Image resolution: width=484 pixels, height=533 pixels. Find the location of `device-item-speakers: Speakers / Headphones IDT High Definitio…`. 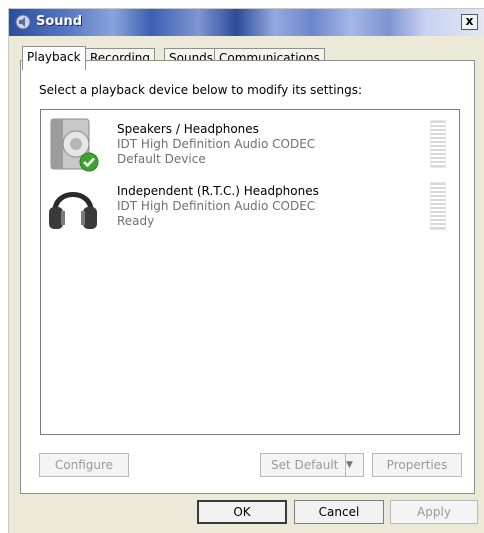

device-item-speakers: Speakers / Headphones IDT High Definitio… is located at coordinates (250, 142).